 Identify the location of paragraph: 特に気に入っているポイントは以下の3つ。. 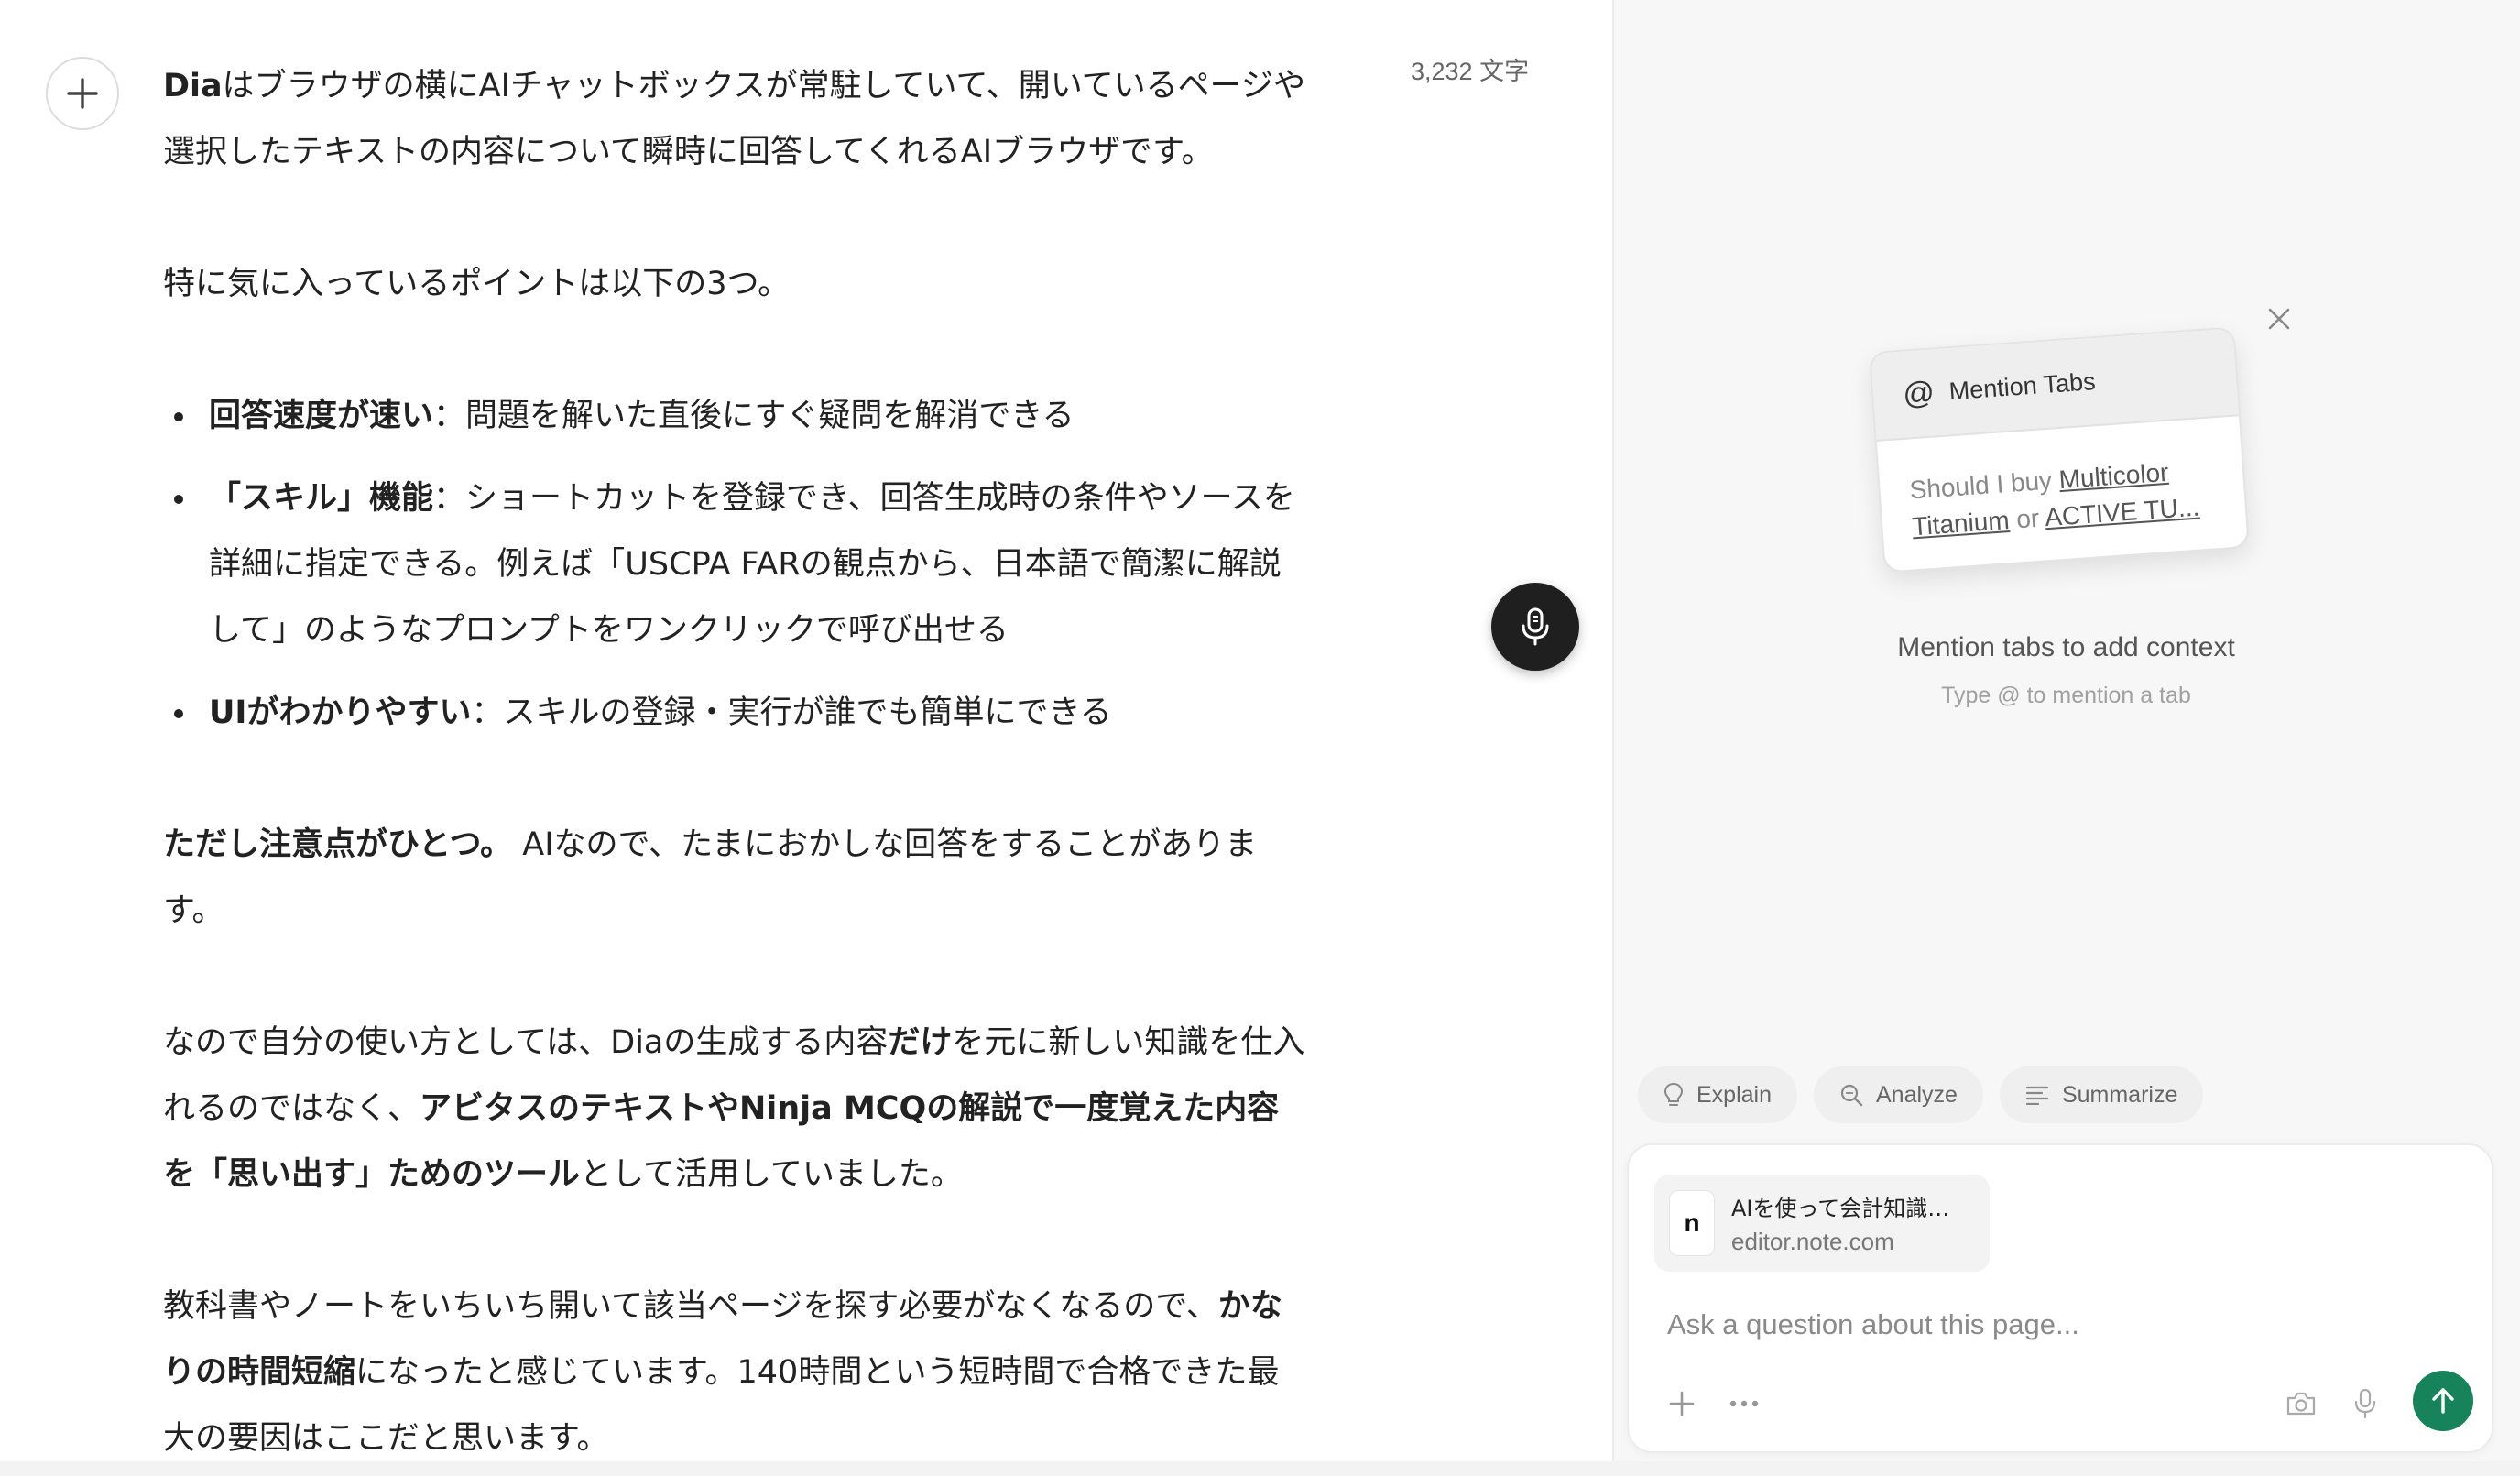
(477, 284).